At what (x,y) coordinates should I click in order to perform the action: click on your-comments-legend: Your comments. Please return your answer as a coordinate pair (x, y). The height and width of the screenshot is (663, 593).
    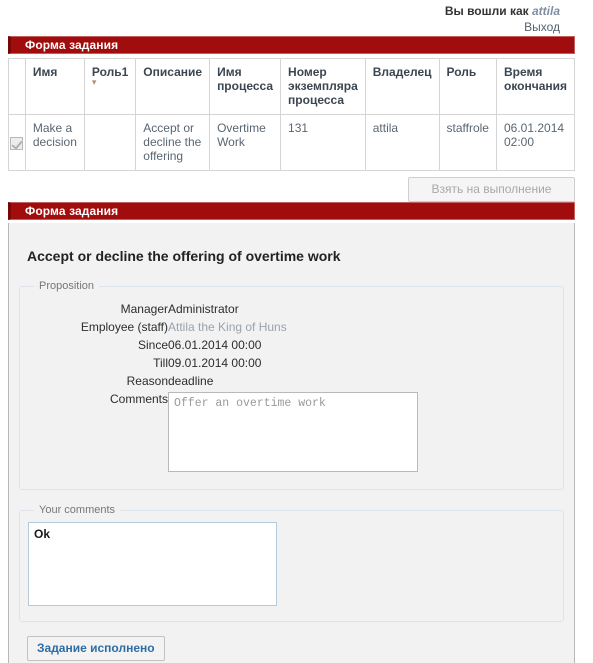
    Looking at the image, I should click on (77, 510).